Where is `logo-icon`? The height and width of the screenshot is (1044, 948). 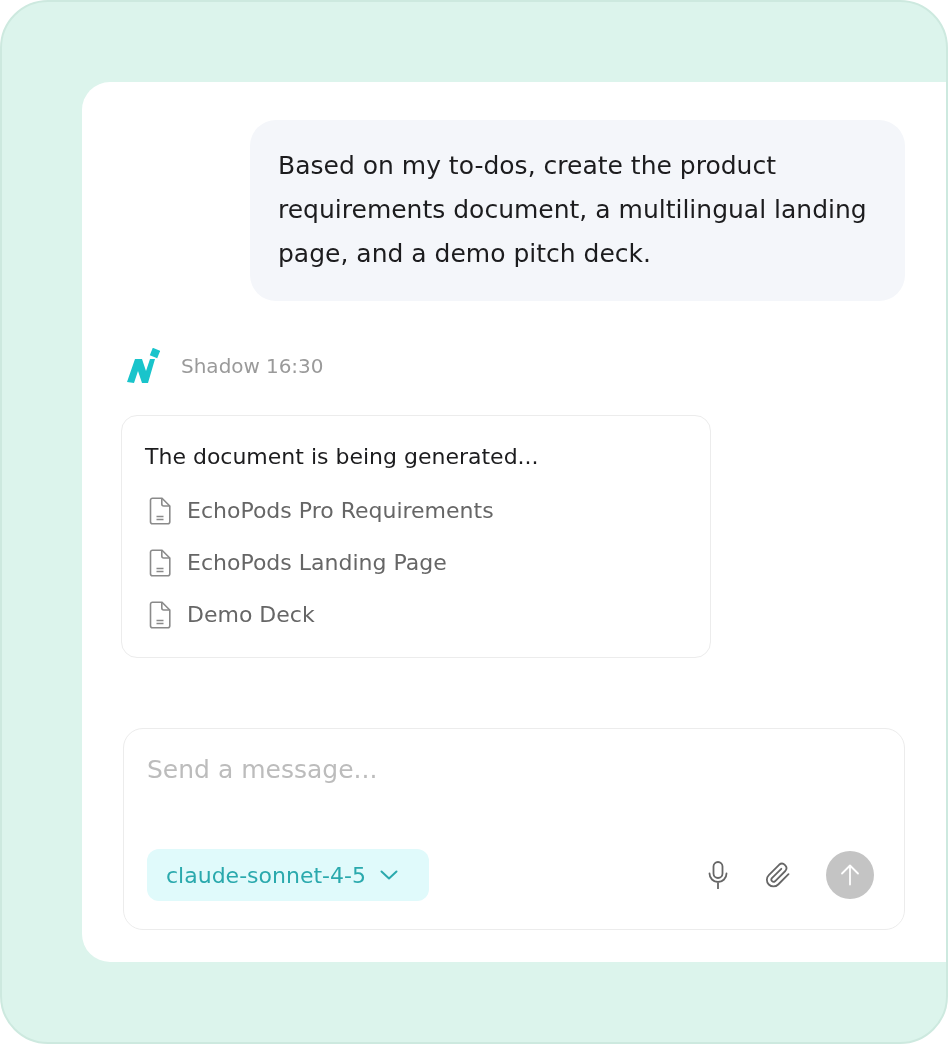 logo-icon is located at coordinates (143, 366).